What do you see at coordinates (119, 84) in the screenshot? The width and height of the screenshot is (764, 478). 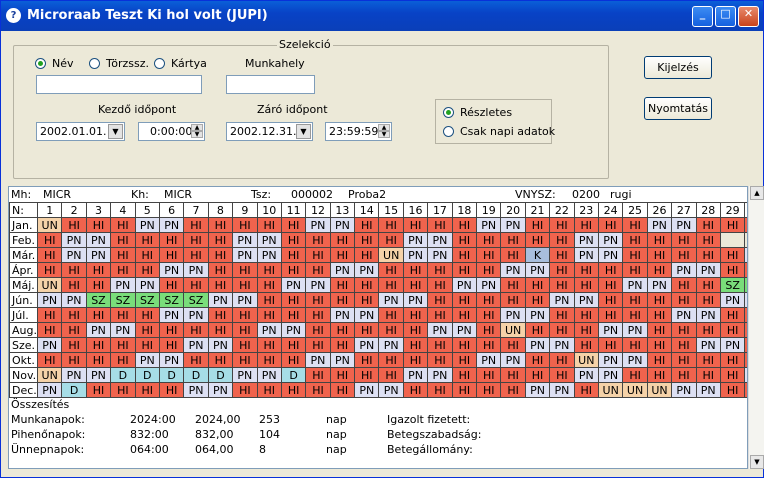 I see `nev-input` at bounding box center [119, 84].